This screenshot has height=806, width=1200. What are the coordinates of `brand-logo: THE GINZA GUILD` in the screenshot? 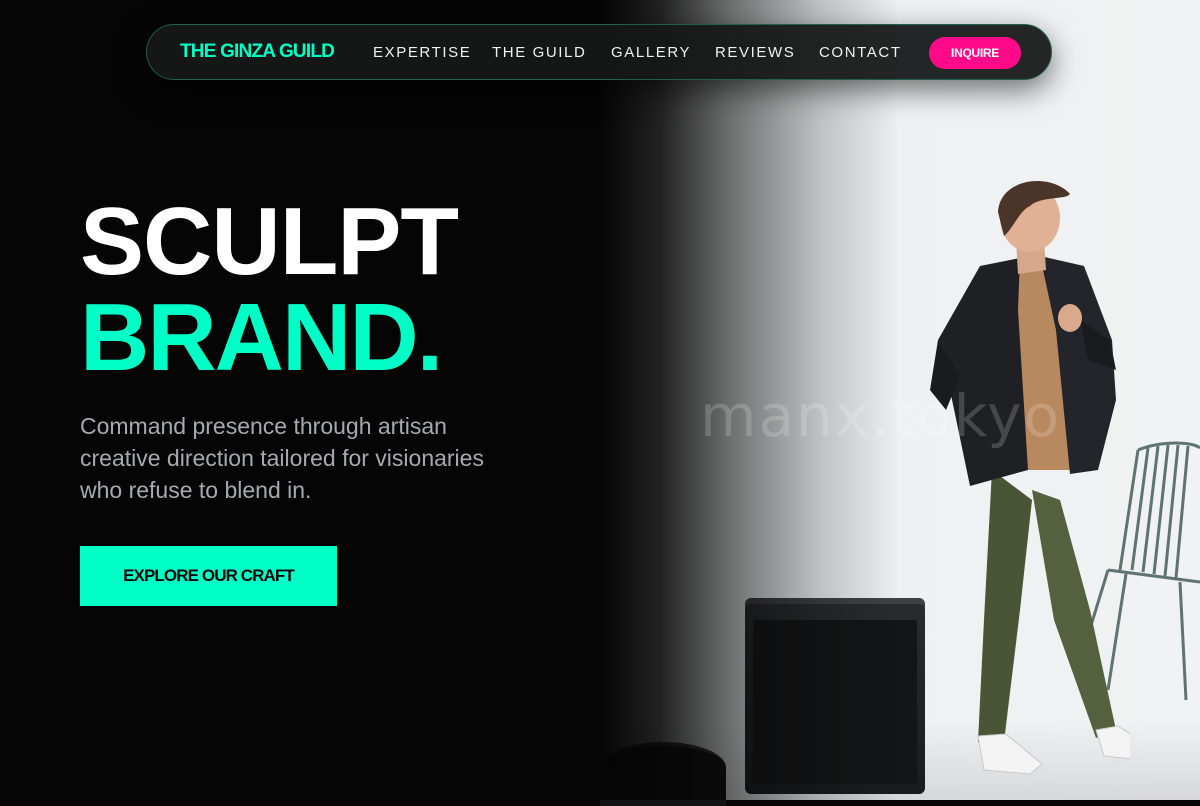 It's located at (257, 52).